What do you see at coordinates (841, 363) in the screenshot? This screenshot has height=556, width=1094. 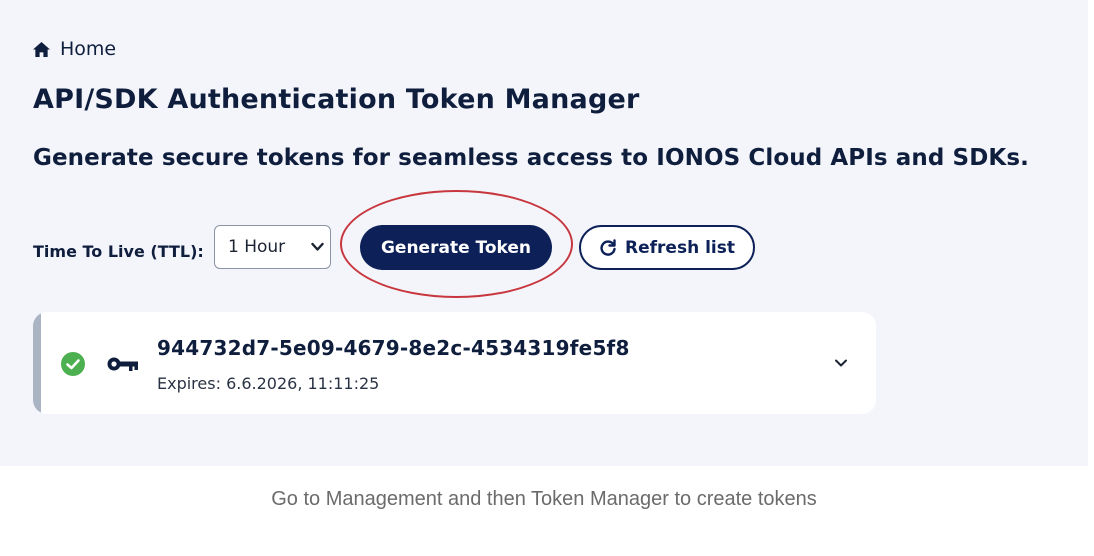 I see `expand-chevron-icon` at bounding box center [841, 363].